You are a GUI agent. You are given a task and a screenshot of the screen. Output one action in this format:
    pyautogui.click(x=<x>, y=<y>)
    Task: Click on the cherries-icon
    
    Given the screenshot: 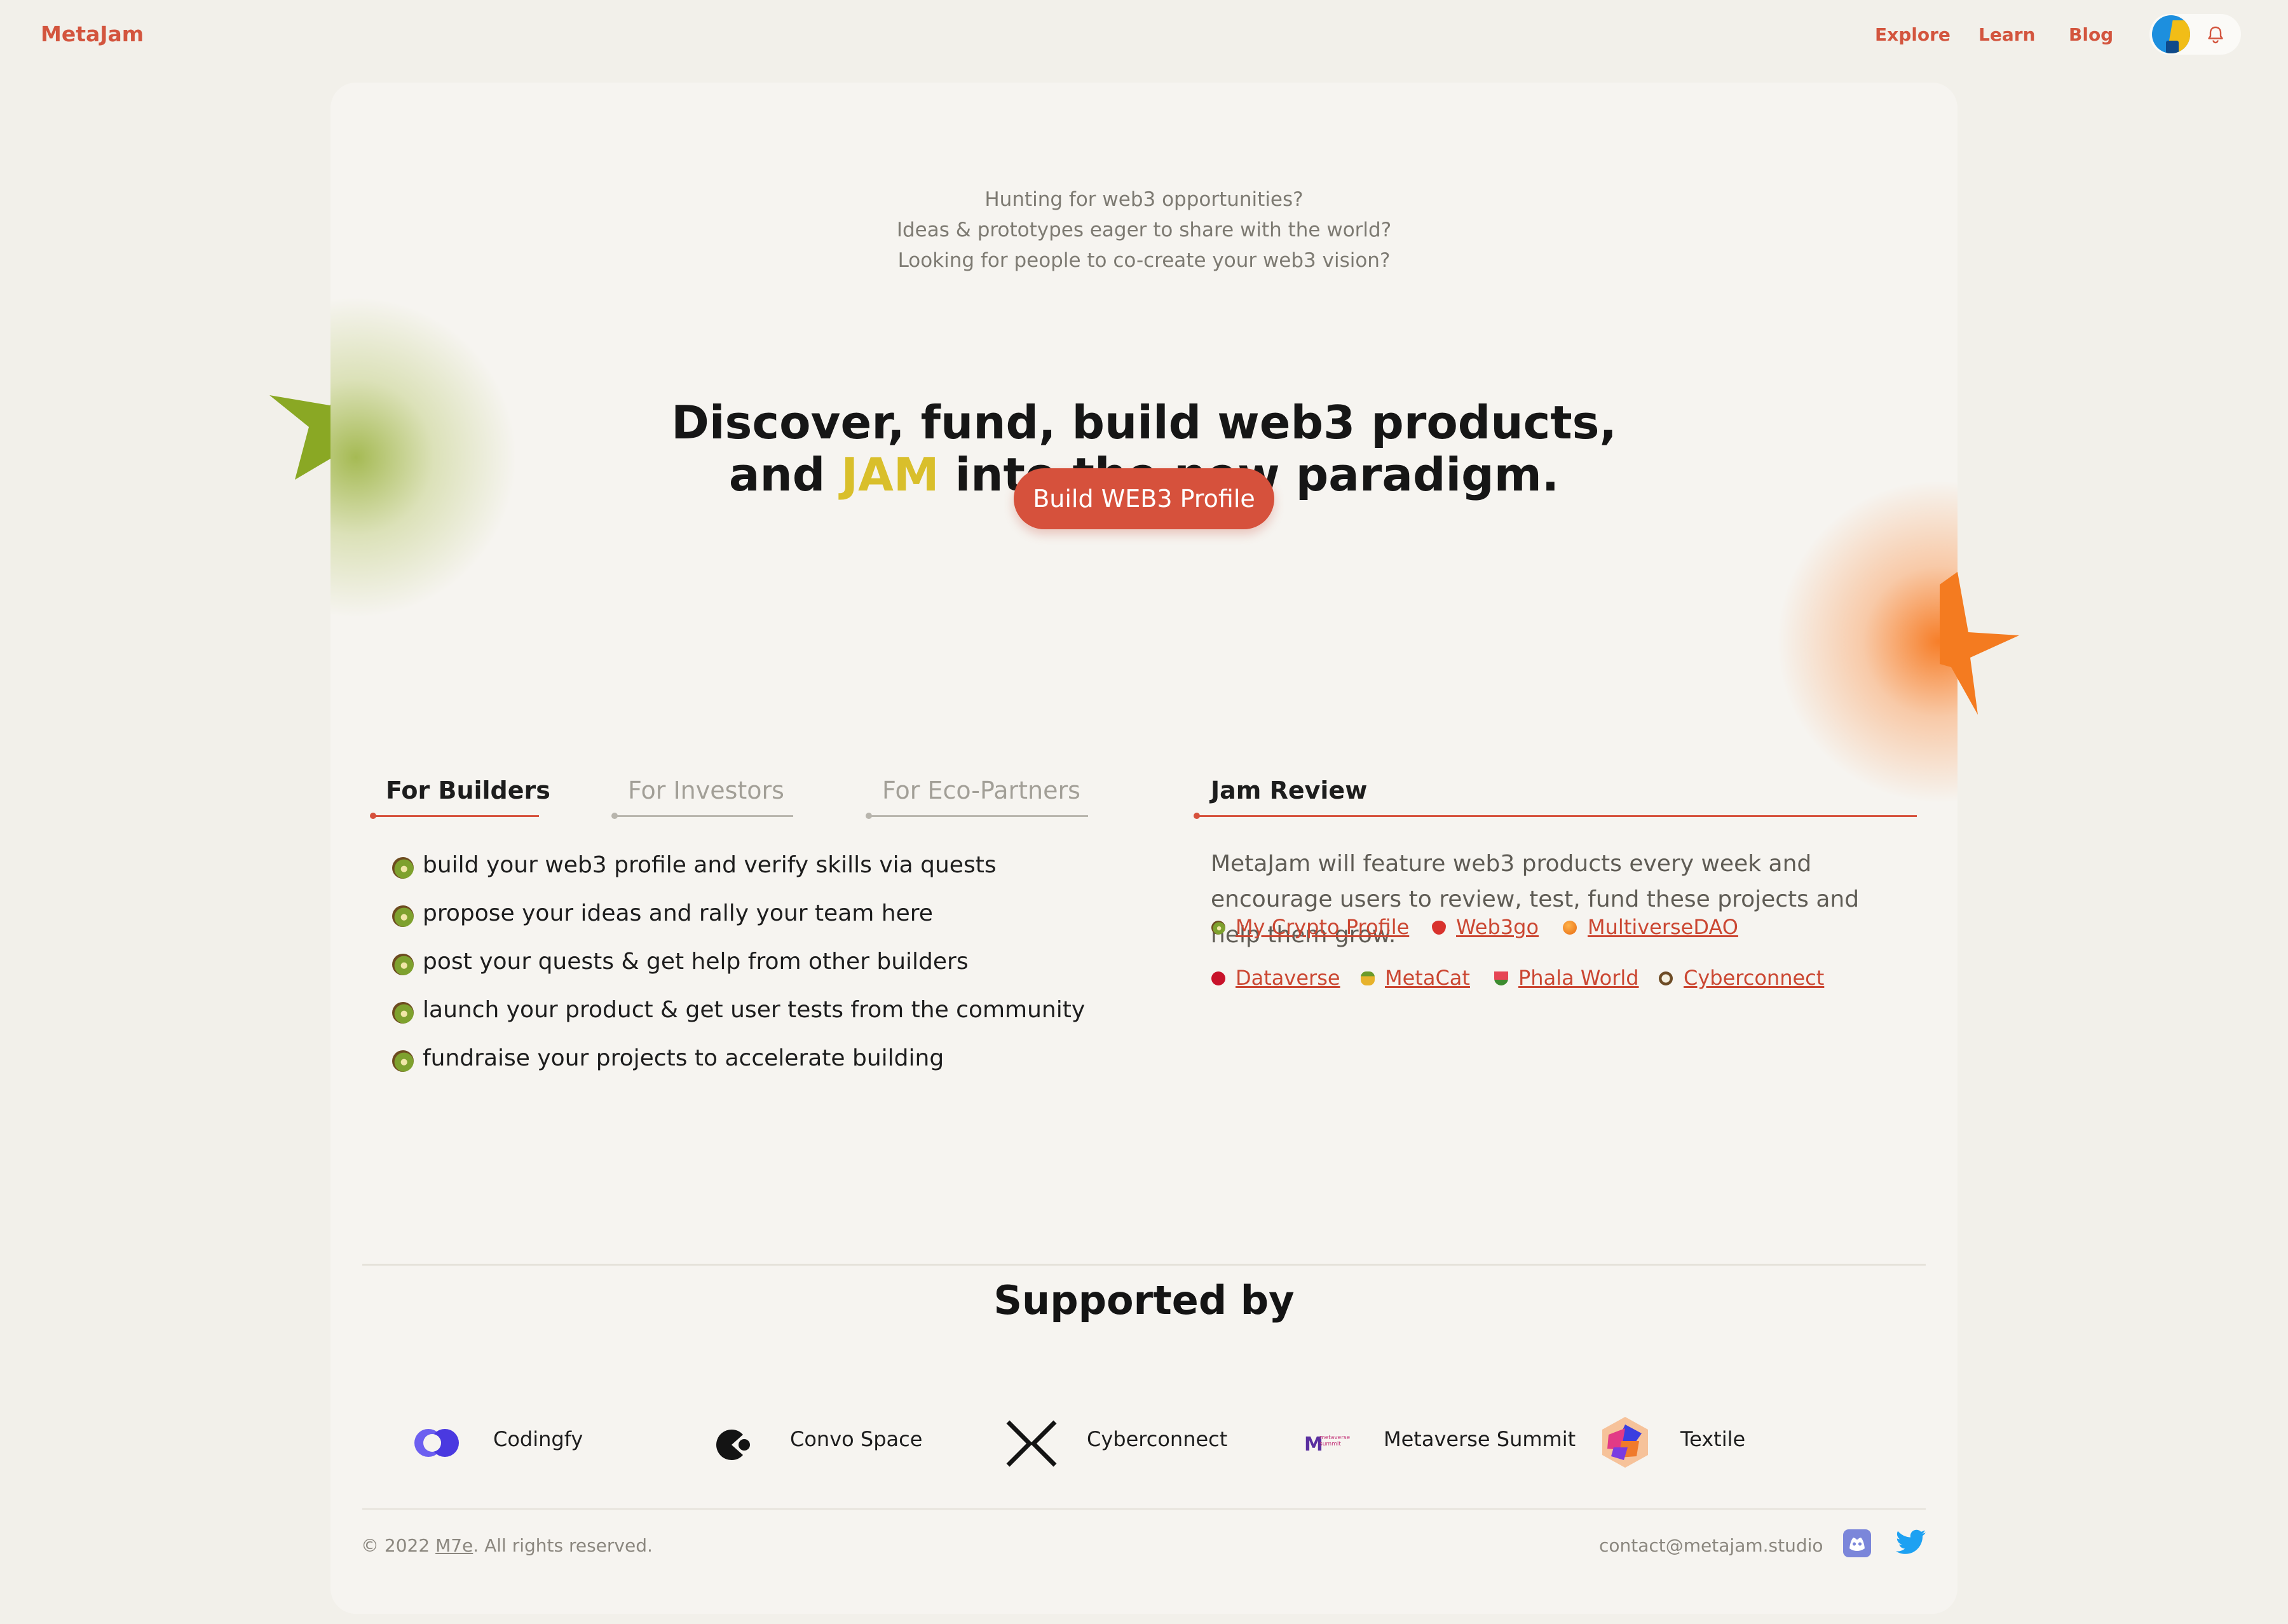 What is the action you would take?
    pyautogui.click(x=1218, y=978)
    